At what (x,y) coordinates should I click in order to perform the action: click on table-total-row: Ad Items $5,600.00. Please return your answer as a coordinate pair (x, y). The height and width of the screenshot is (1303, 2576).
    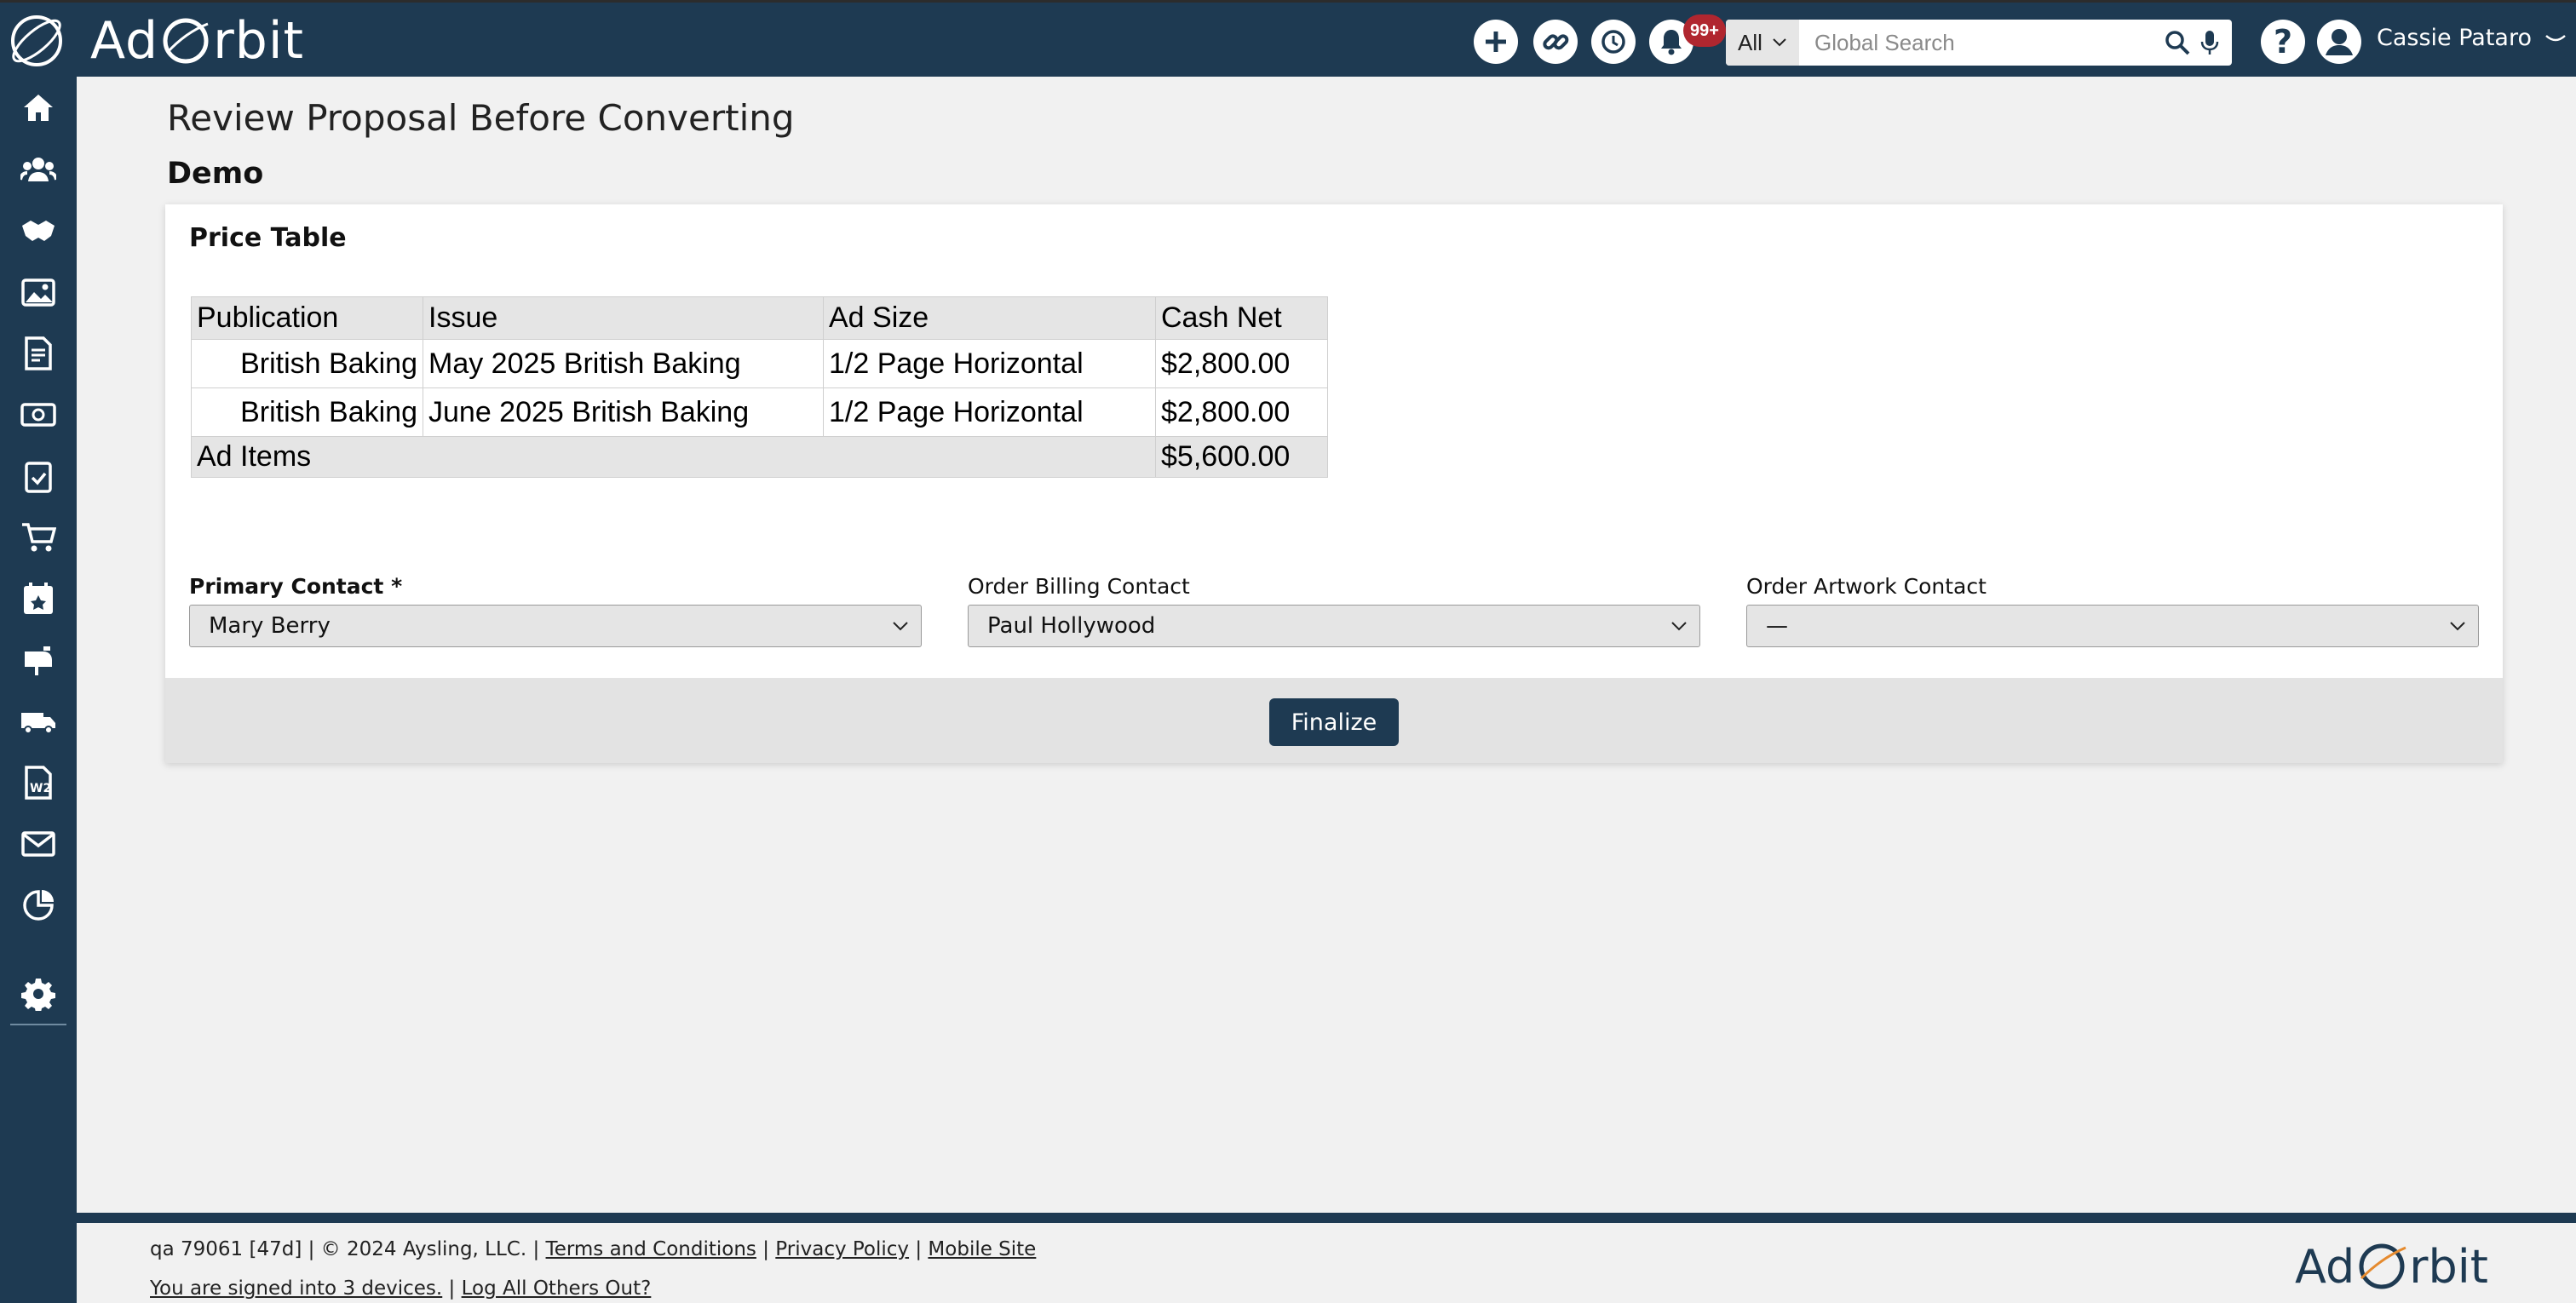
    Looking at the image, I should click on (760, 457).